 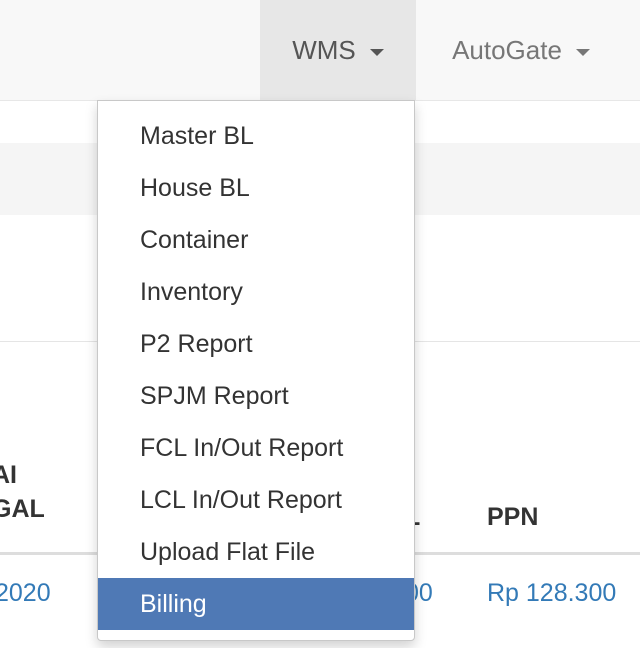 I want to click on table-cell-ppn: Rp 128.300, so click(x=551, y=593).